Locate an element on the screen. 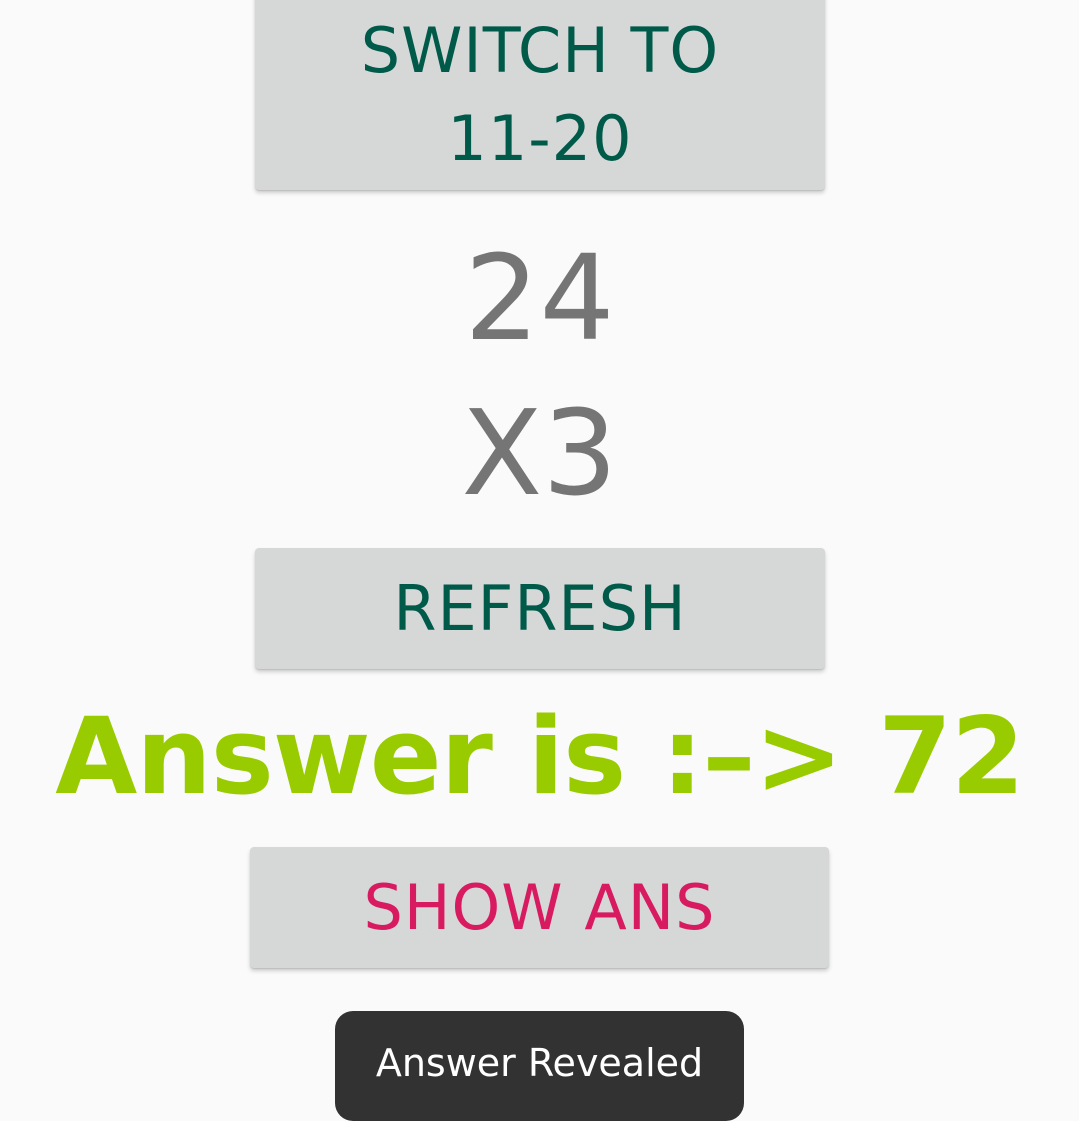  question-number: 24 is located at coordinates (539, 298).